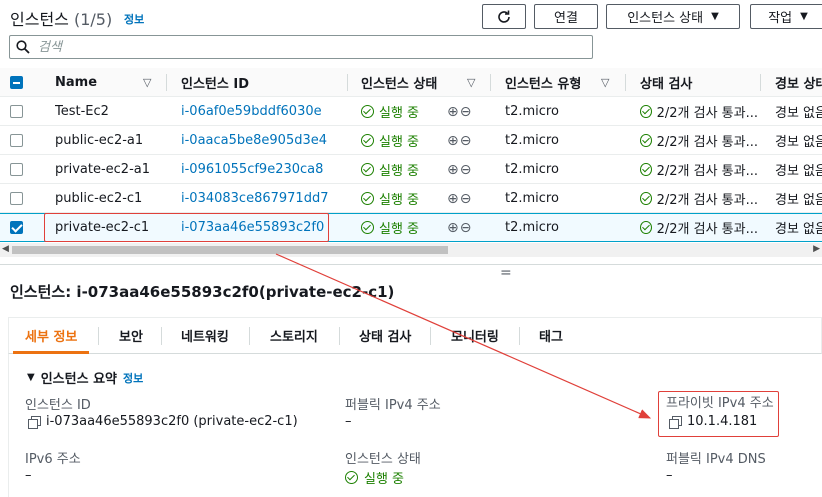 This screenshot has height=497, width=822. I want to click on public-dns-label: 퍼블릭 IPv4 DNS, so click(716, 459).